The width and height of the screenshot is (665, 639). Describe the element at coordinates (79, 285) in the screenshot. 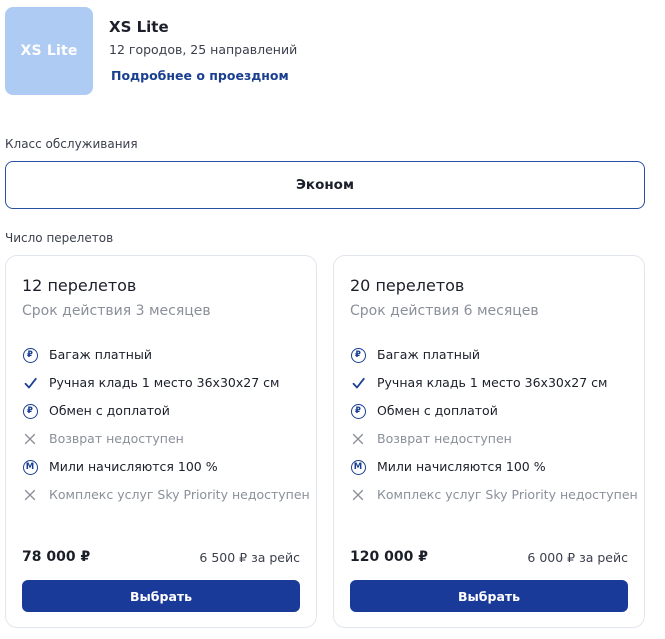

I see `card-title: 12 перелетов` at that location.